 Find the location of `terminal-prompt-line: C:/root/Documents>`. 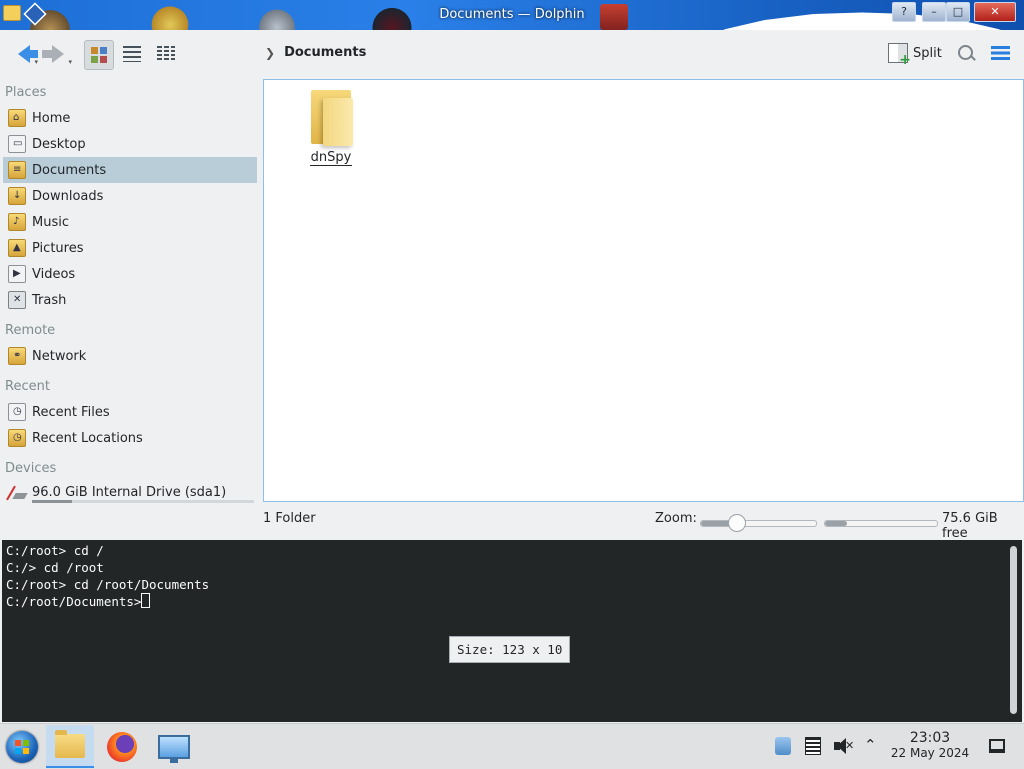

terminal-prompt-line: C:/root/Documents> is located at coordinates (107, 601).